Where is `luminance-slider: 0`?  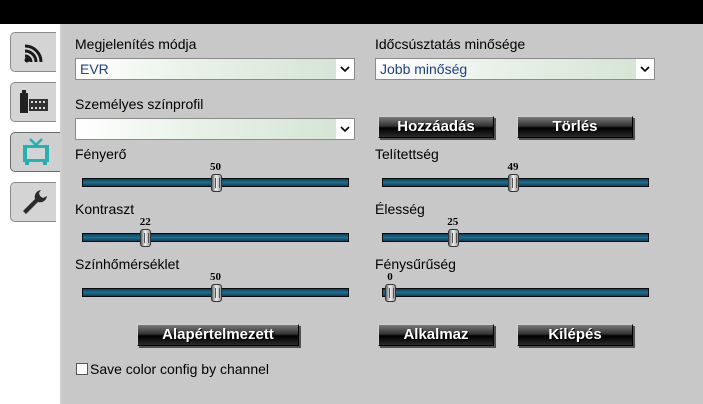
luminance-slider: 0 is located at coordinates (515, 287).